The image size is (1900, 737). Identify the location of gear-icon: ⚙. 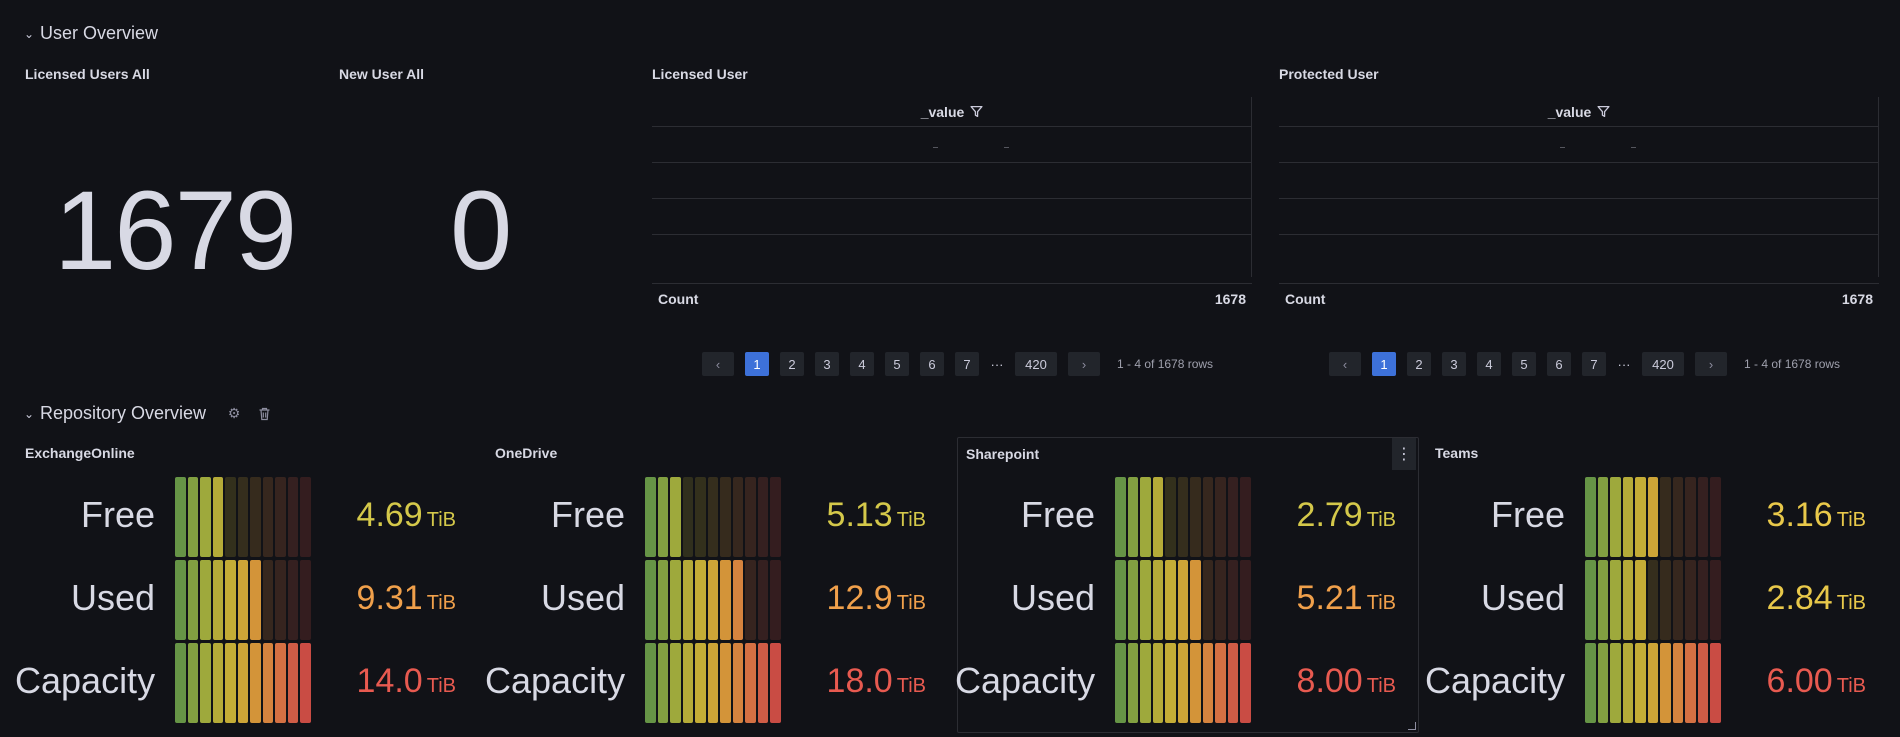
(234, 413).